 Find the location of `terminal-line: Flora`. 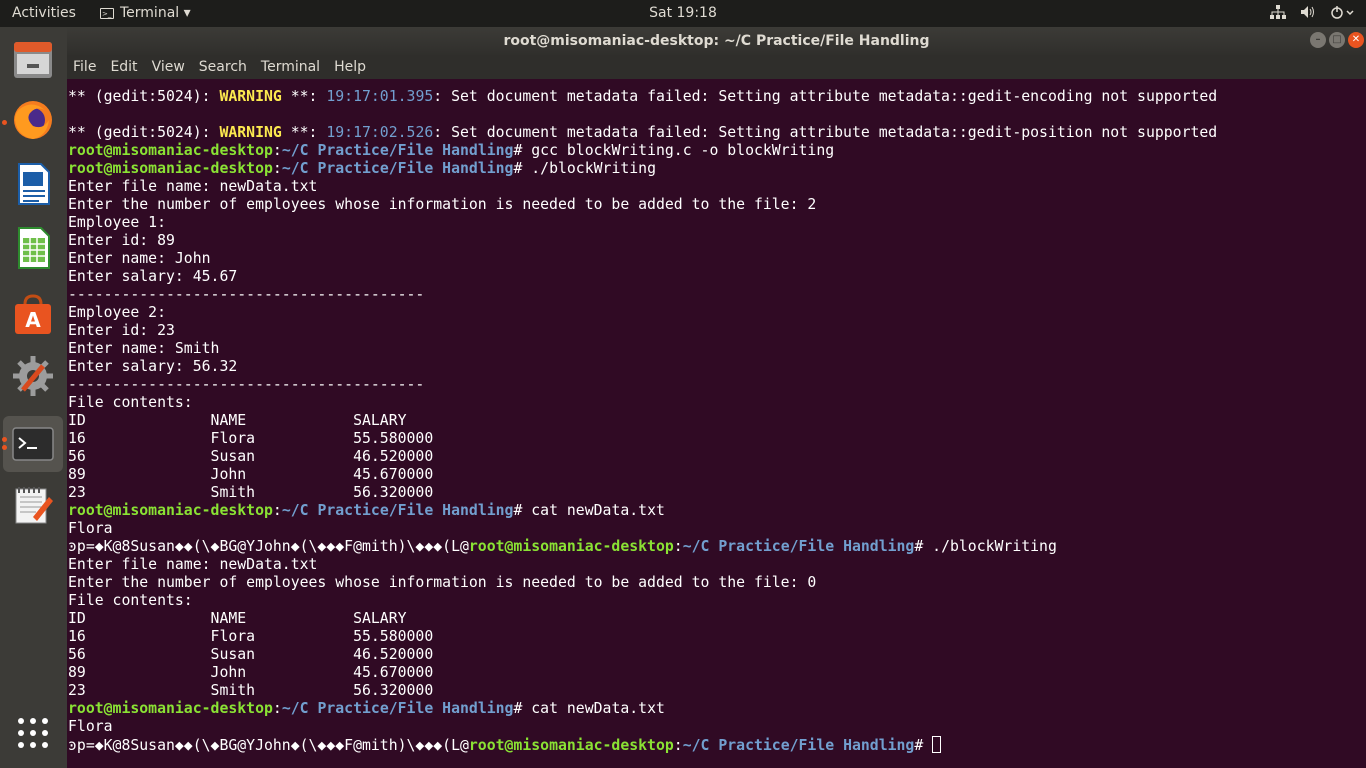

terminal-line: Flora is located at coordinates (717, 529).